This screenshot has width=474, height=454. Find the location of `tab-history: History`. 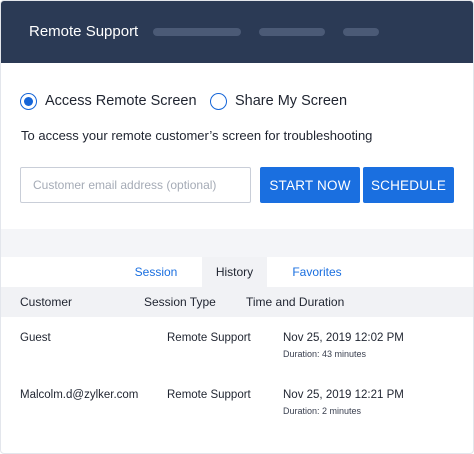

tab-history: History is located at coordinates (234, 272).